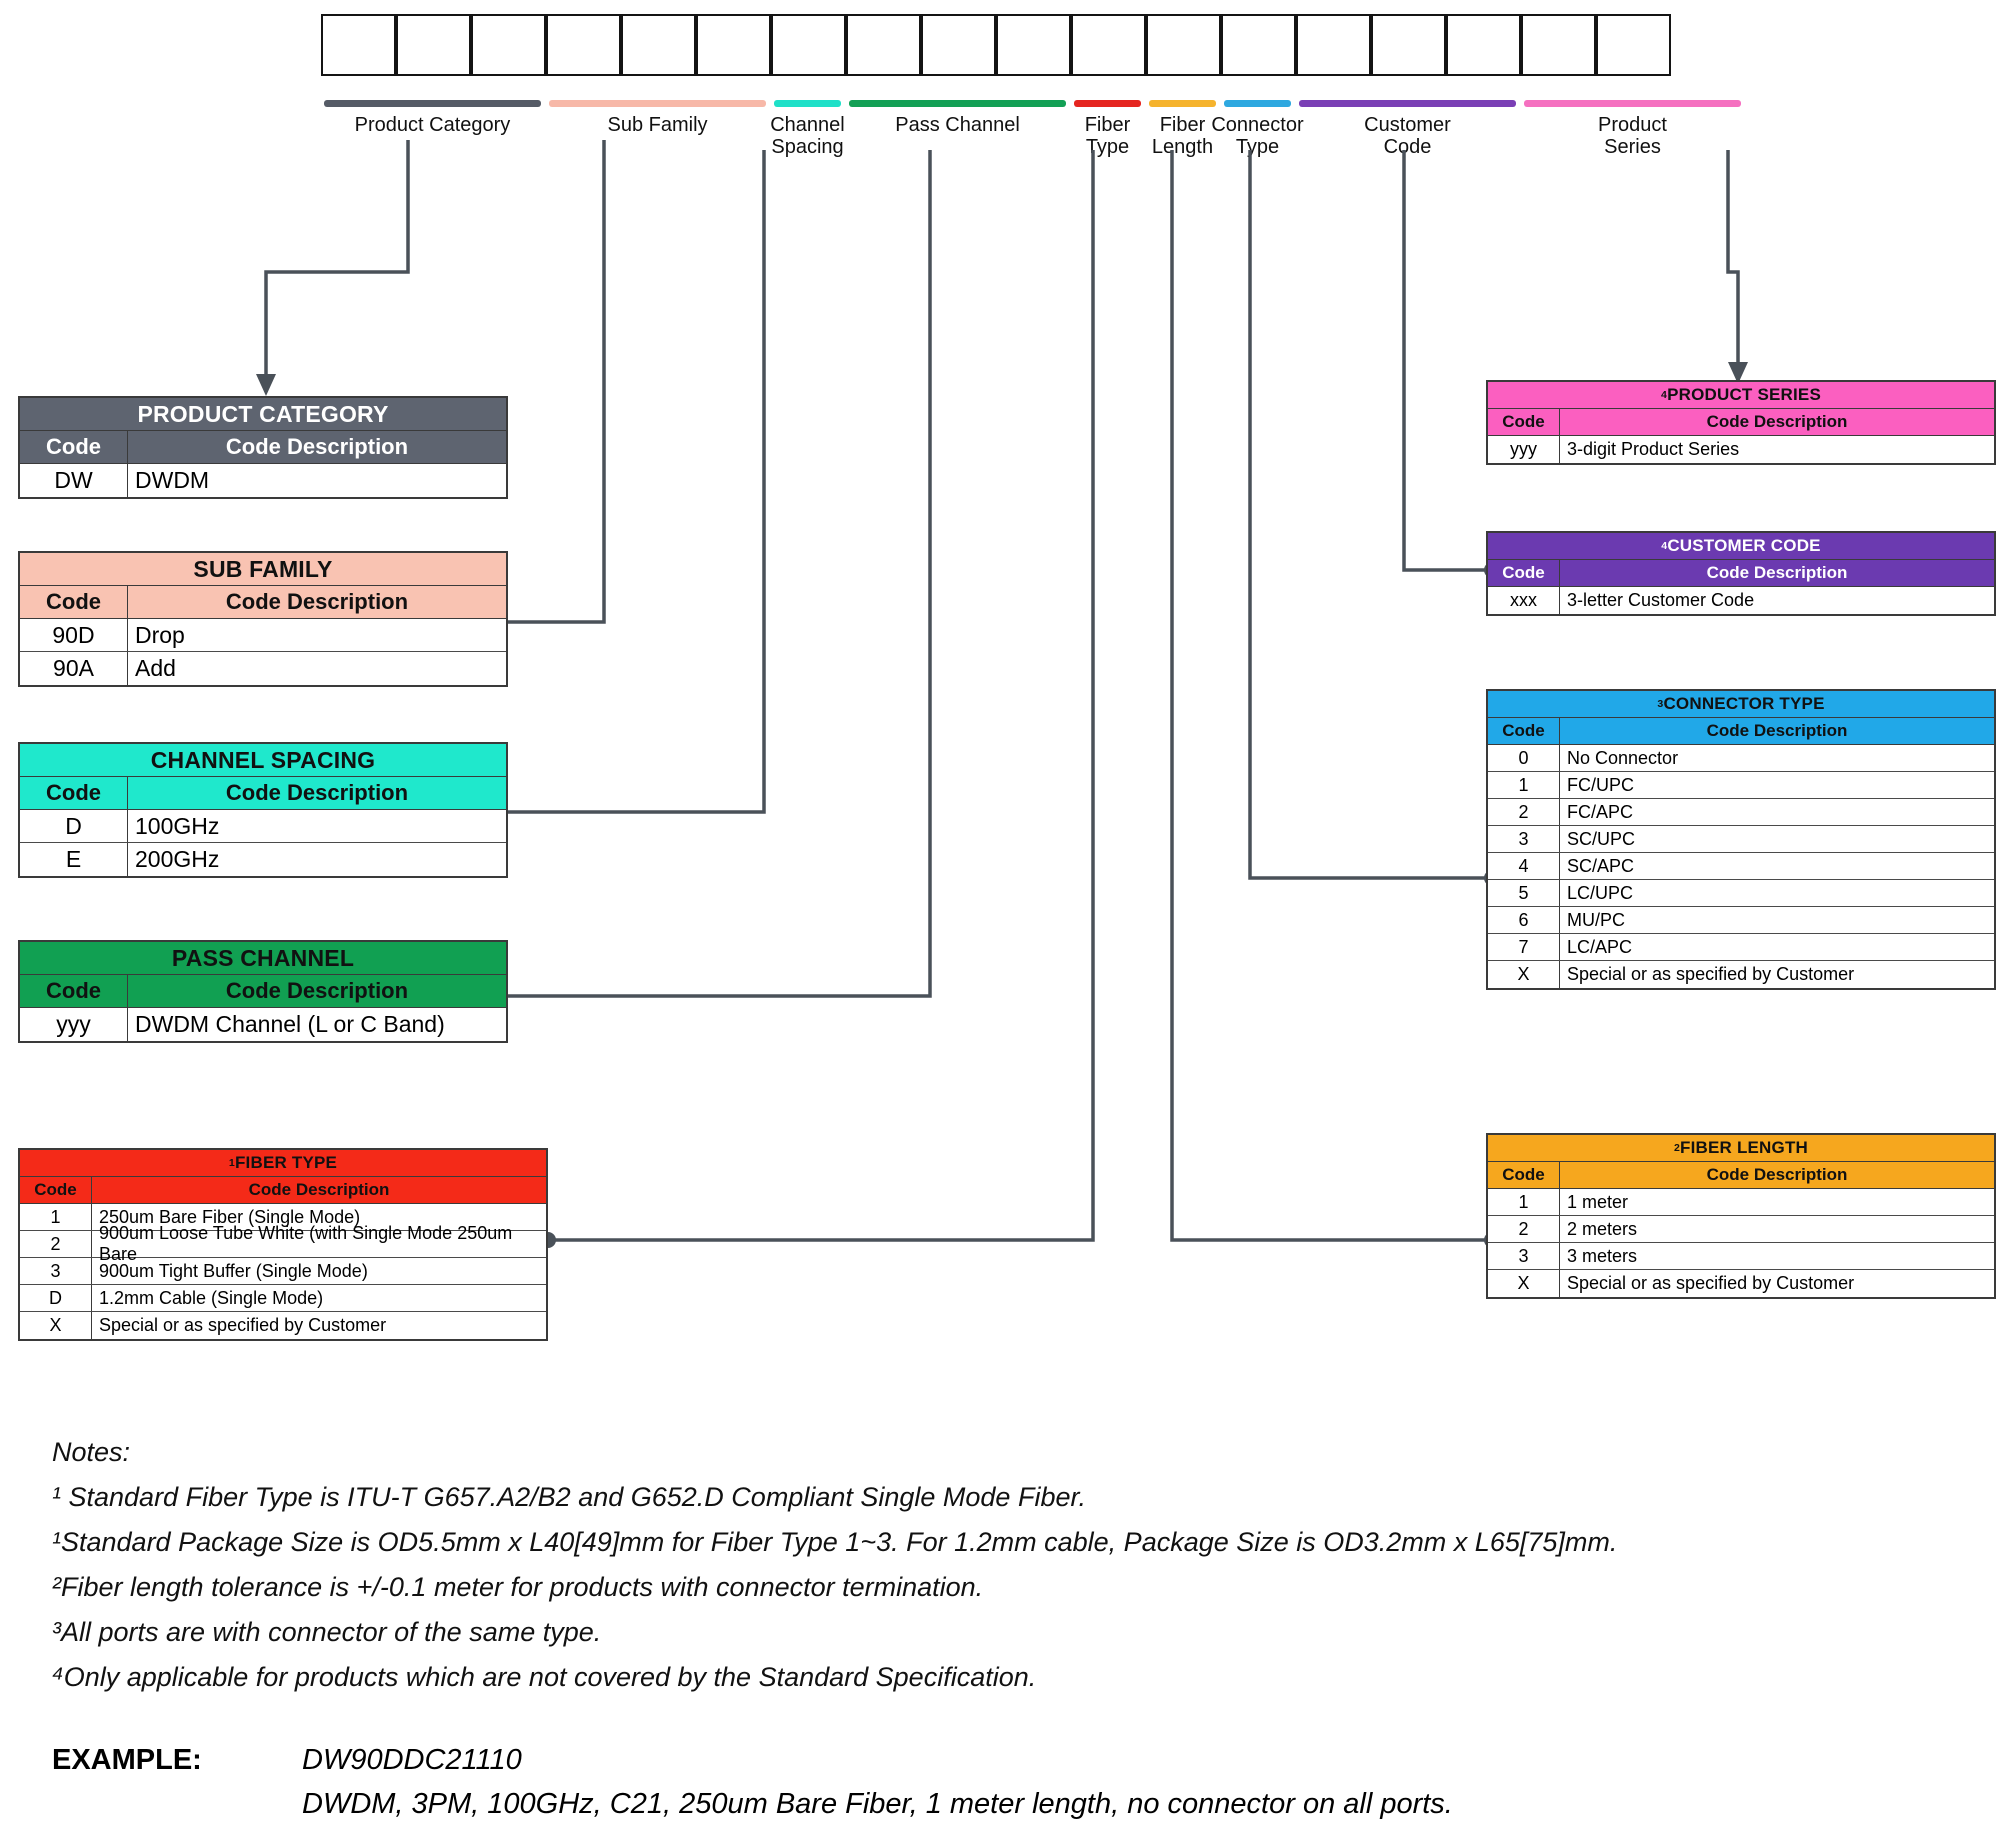  Describe the element at coordinates (1524, 449) in the screenshot. I see `cell-code: yyy` at that location.